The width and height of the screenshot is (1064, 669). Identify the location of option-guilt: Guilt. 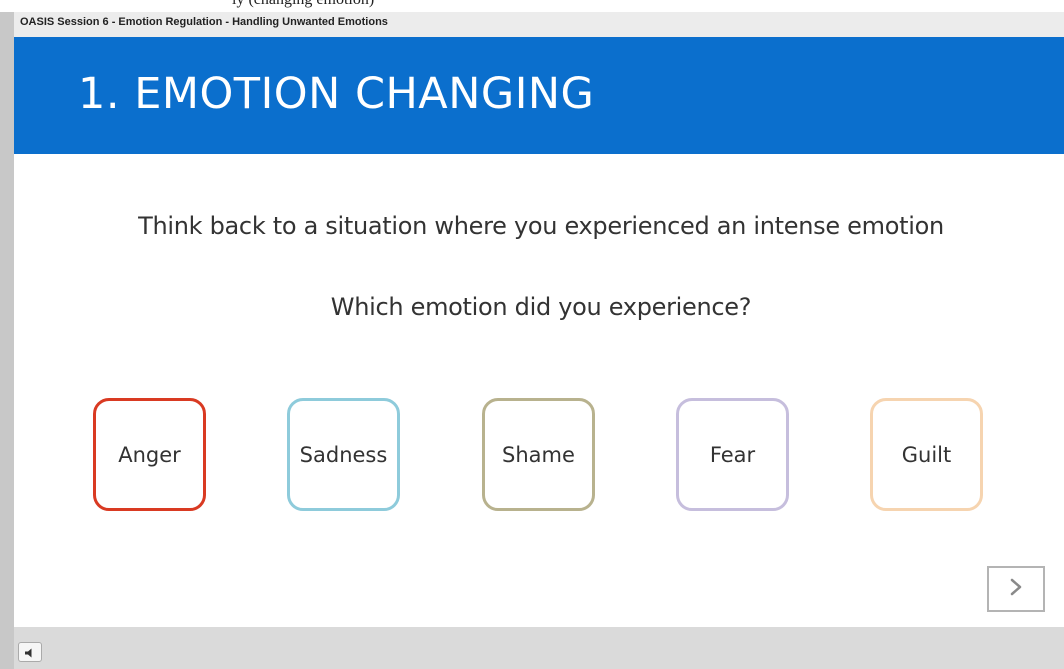
(926, 454).